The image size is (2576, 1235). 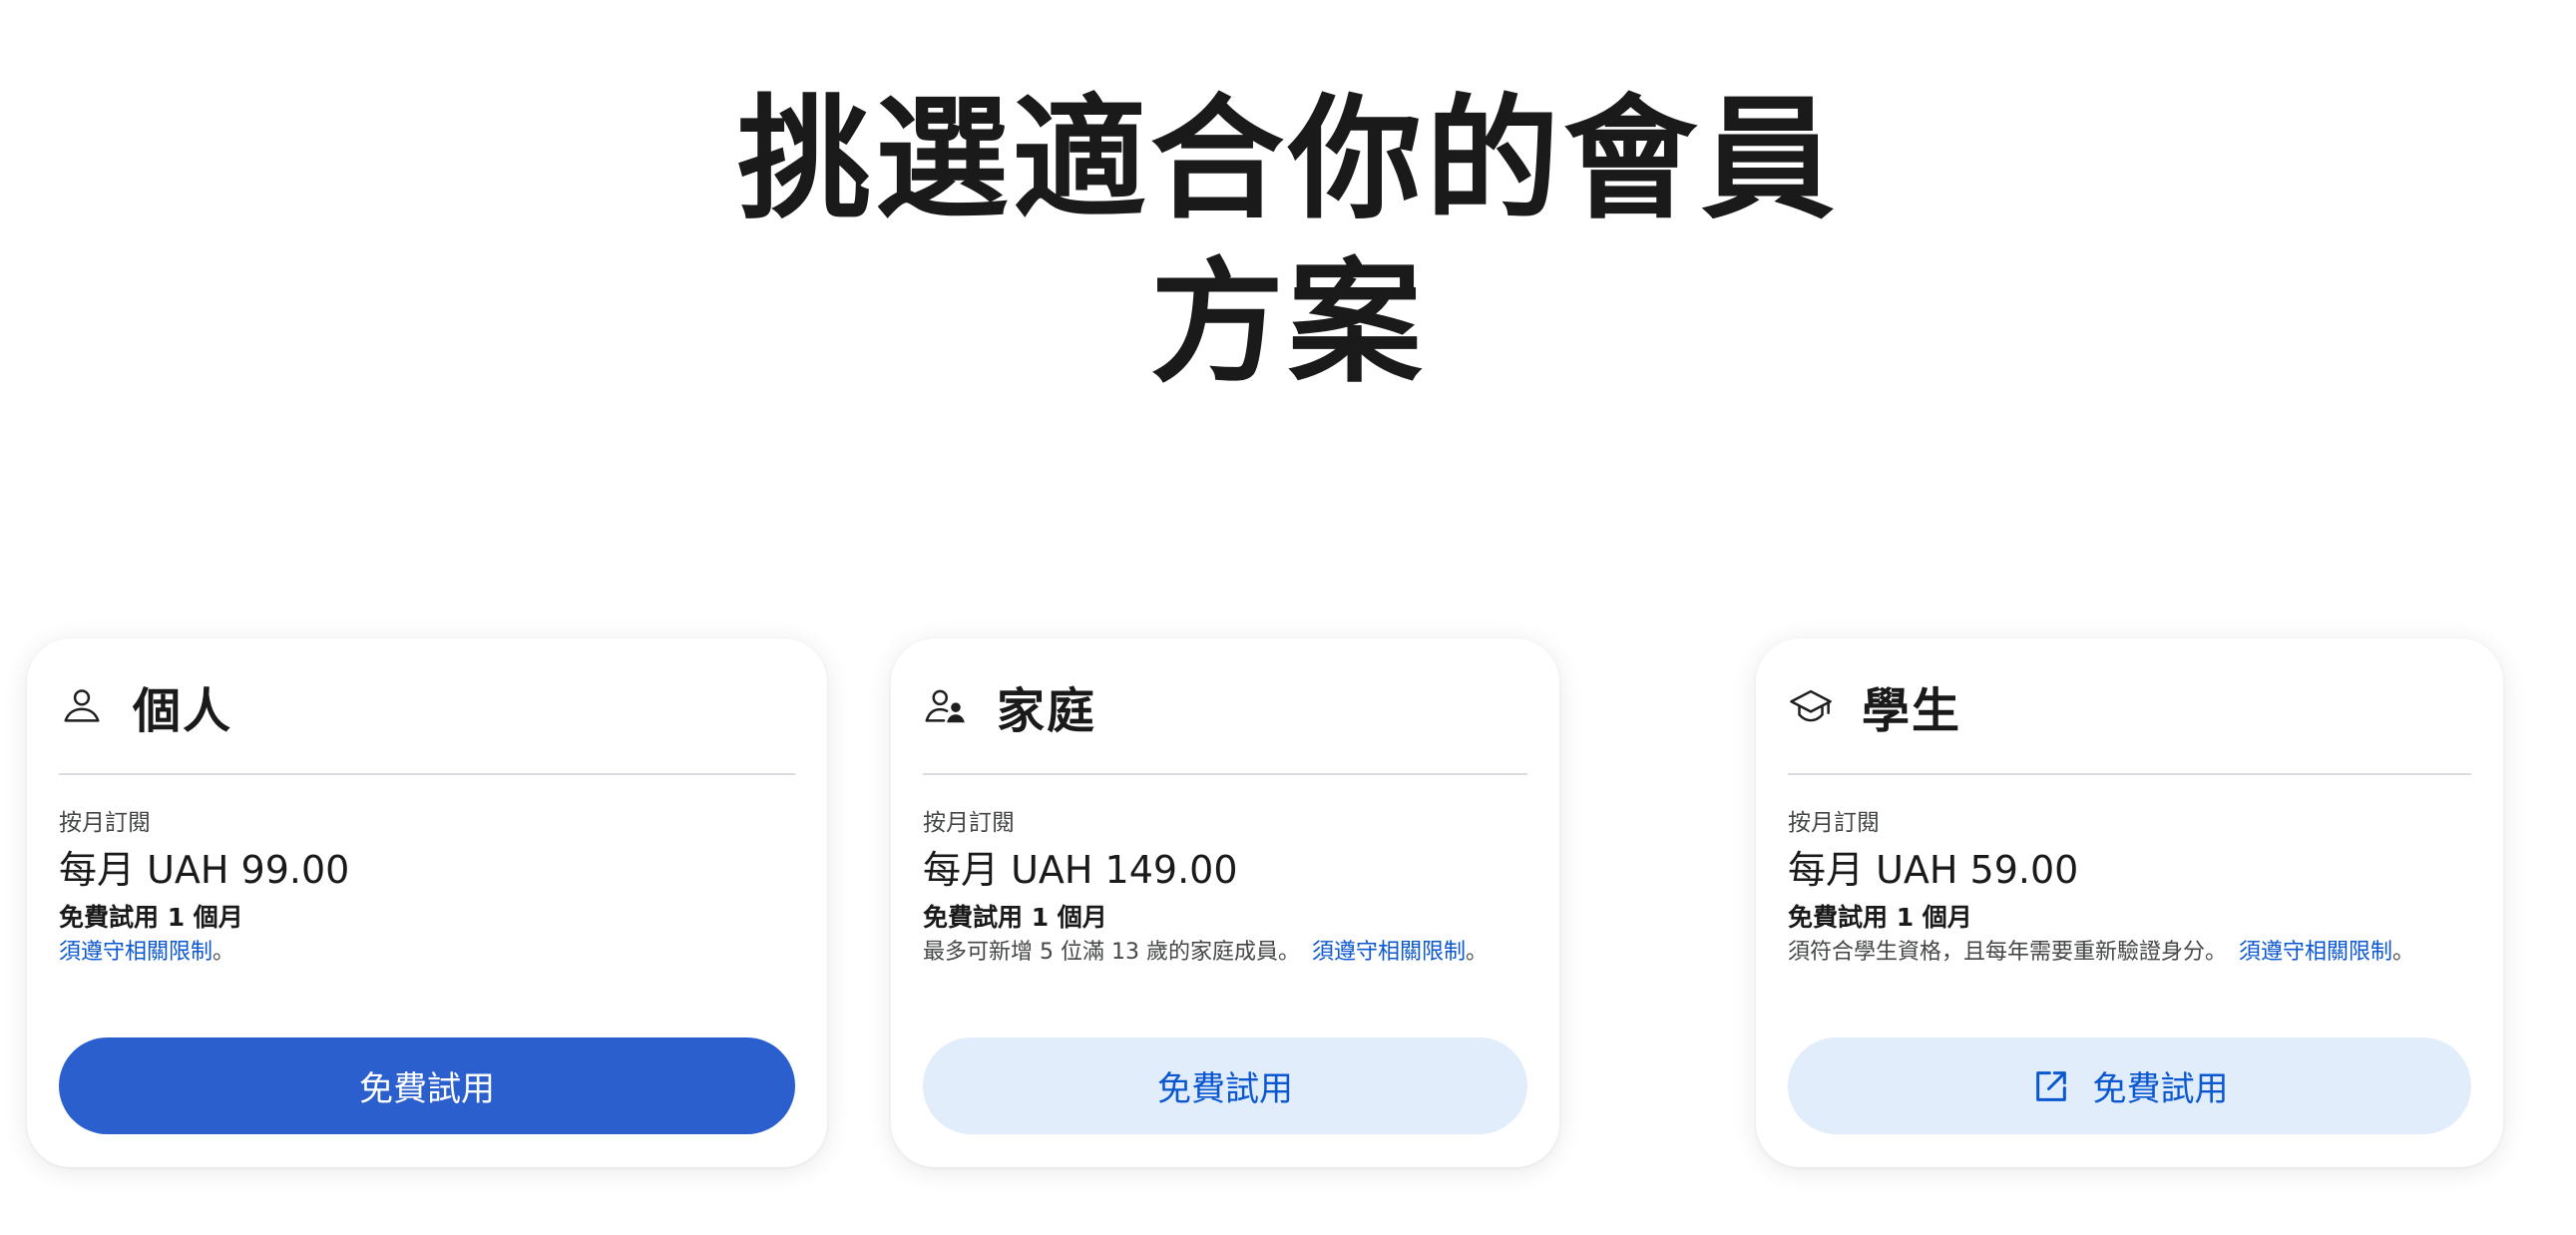 I want to click on plan-note-text: 最多可新增 5 位滿 13 歲的家庭成員。, so click(x=1111, y=952).